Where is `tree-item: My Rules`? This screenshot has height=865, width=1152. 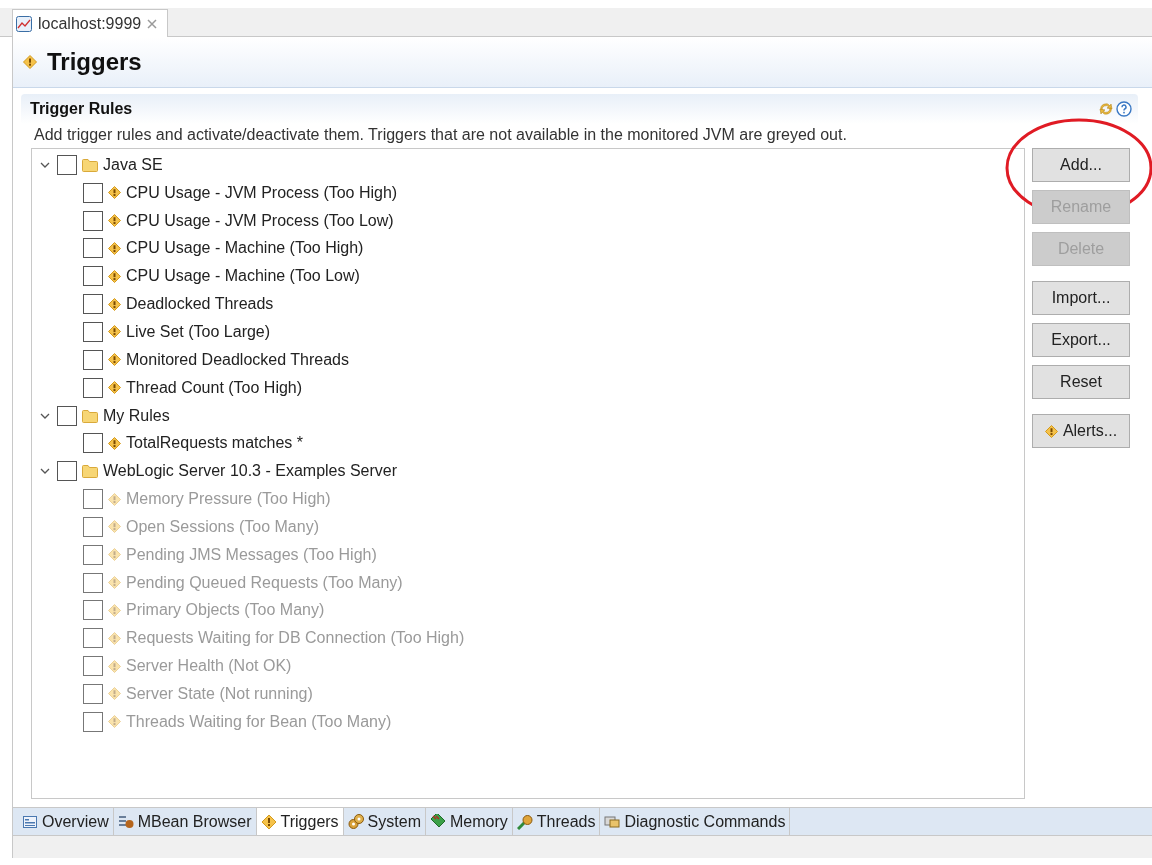 tree-item: My Rules is located at coordinates (136, 415).